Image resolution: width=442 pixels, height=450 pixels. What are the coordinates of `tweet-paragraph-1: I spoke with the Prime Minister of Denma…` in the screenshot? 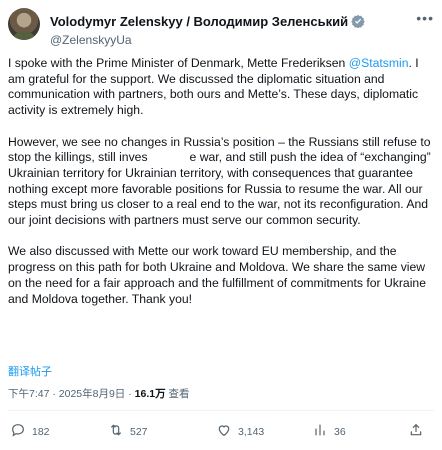 It's located at (221, 87).